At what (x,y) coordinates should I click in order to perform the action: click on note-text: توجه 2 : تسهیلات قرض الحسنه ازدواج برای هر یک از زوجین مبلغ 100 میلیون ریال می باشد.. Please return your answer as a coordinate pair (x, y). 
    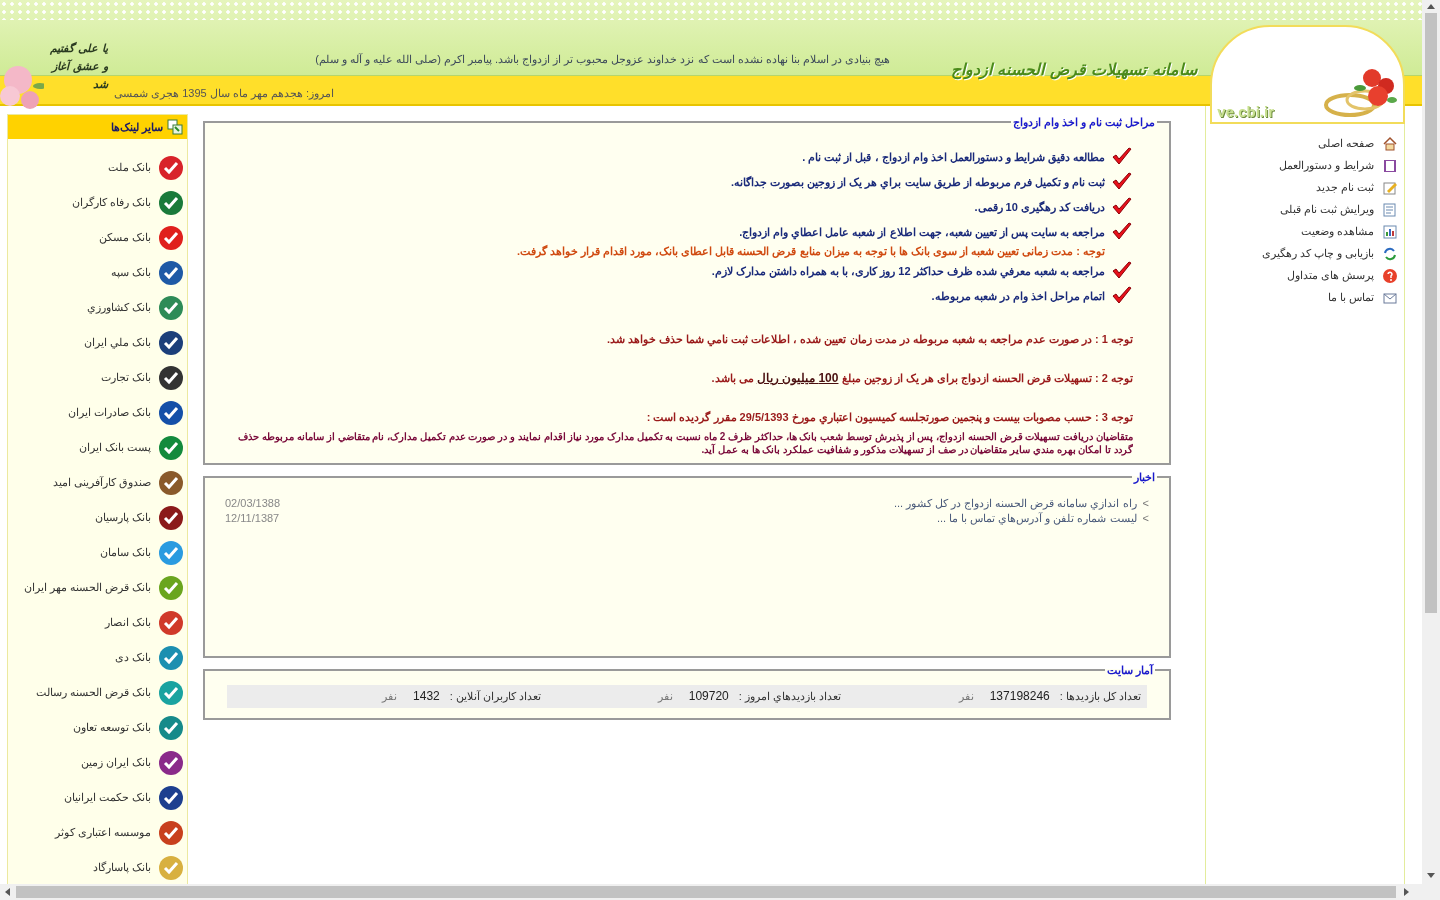
    Looking at the image, I should click on (921, 378).